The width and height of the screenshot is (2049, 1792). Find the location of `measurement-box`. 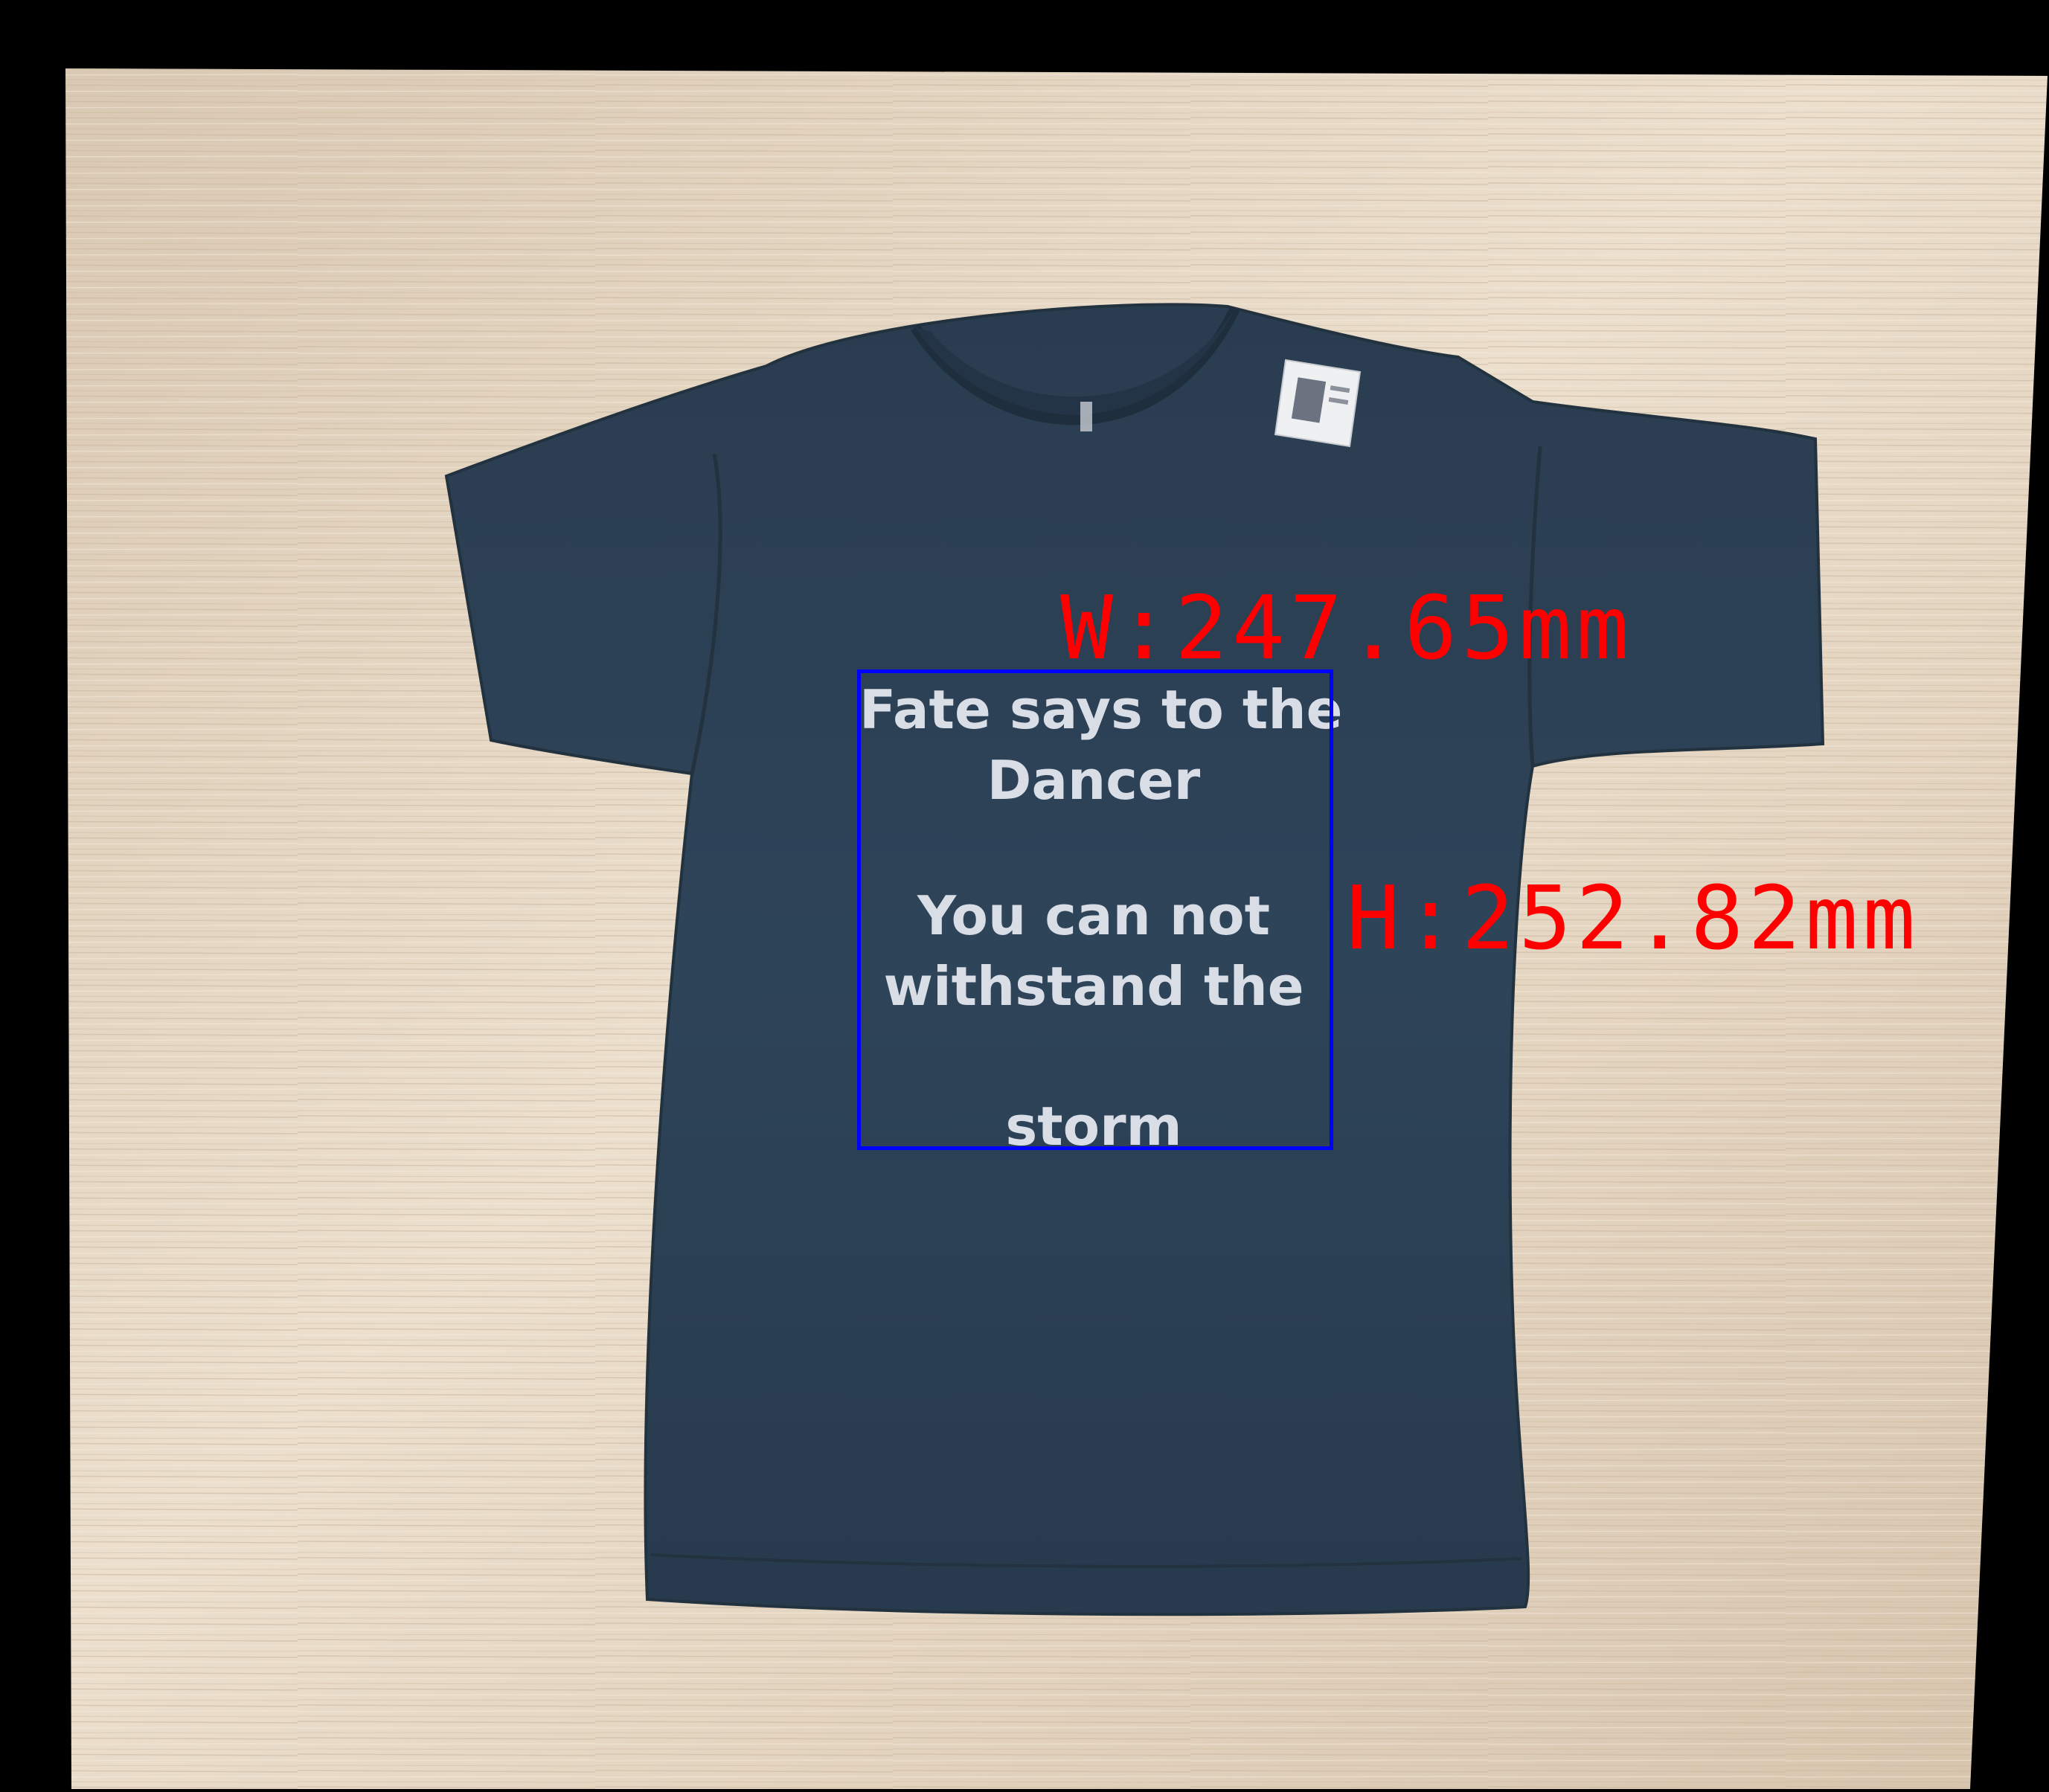

measurement-box is located at coordinates (1095, 910).